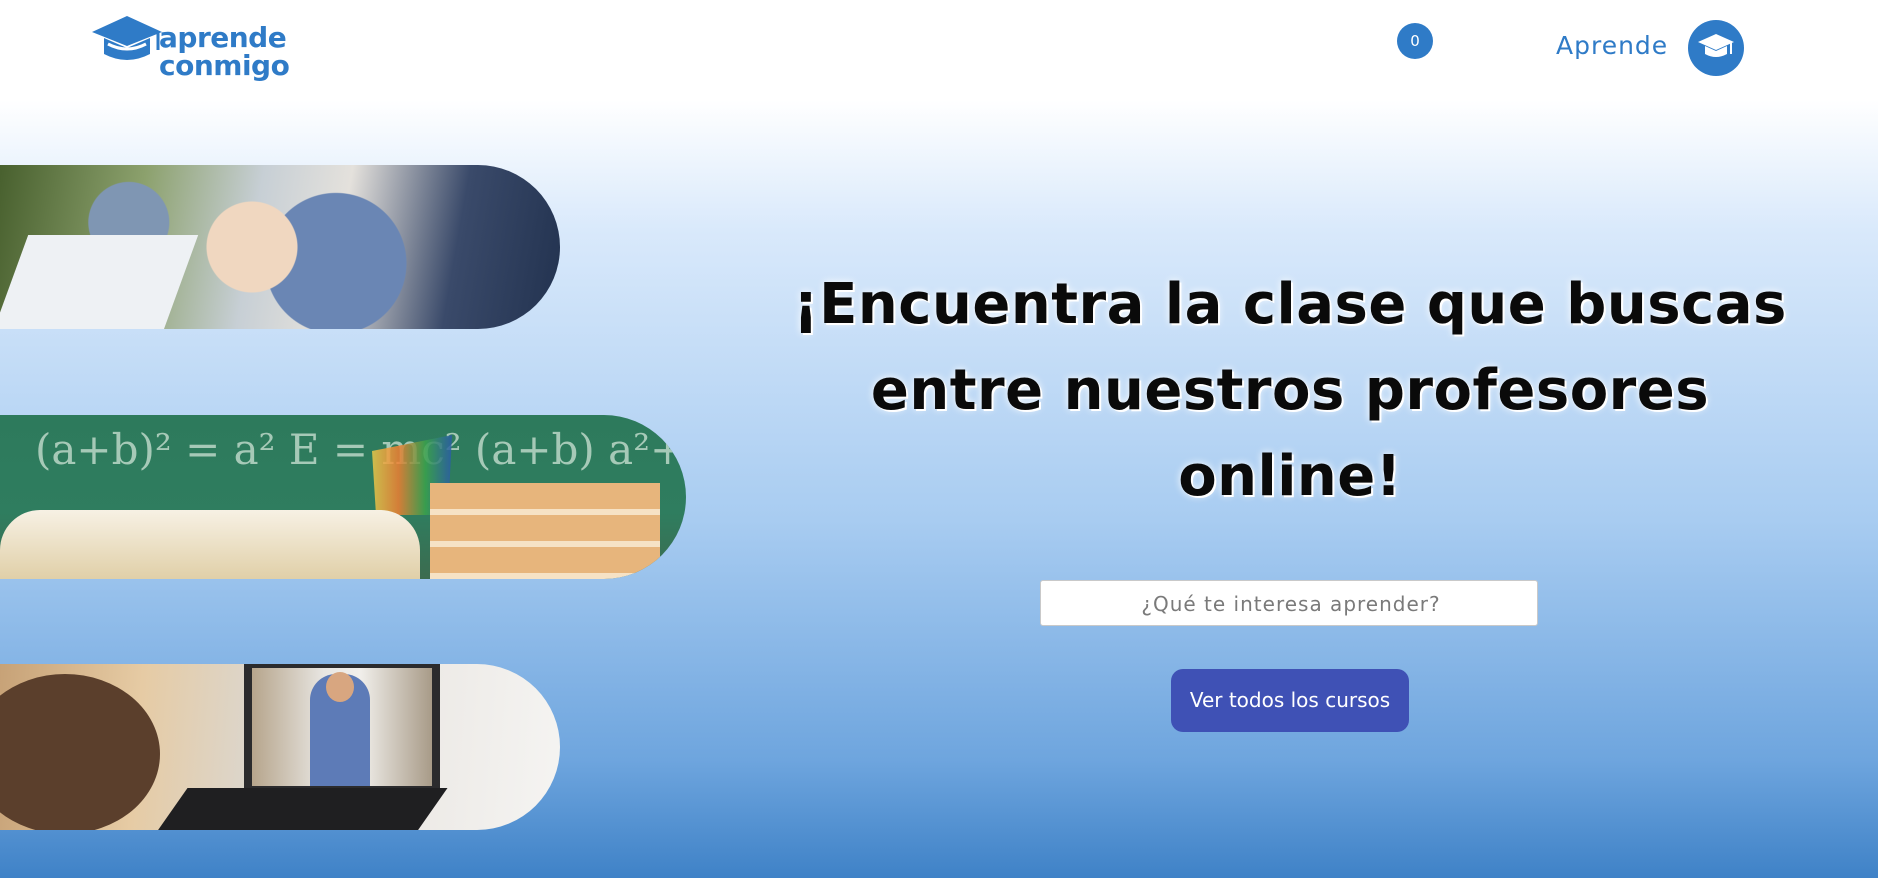  Describe the element at coordinates (223, 37) in the screenshot. I see `logo-line1: aprende` at that location.